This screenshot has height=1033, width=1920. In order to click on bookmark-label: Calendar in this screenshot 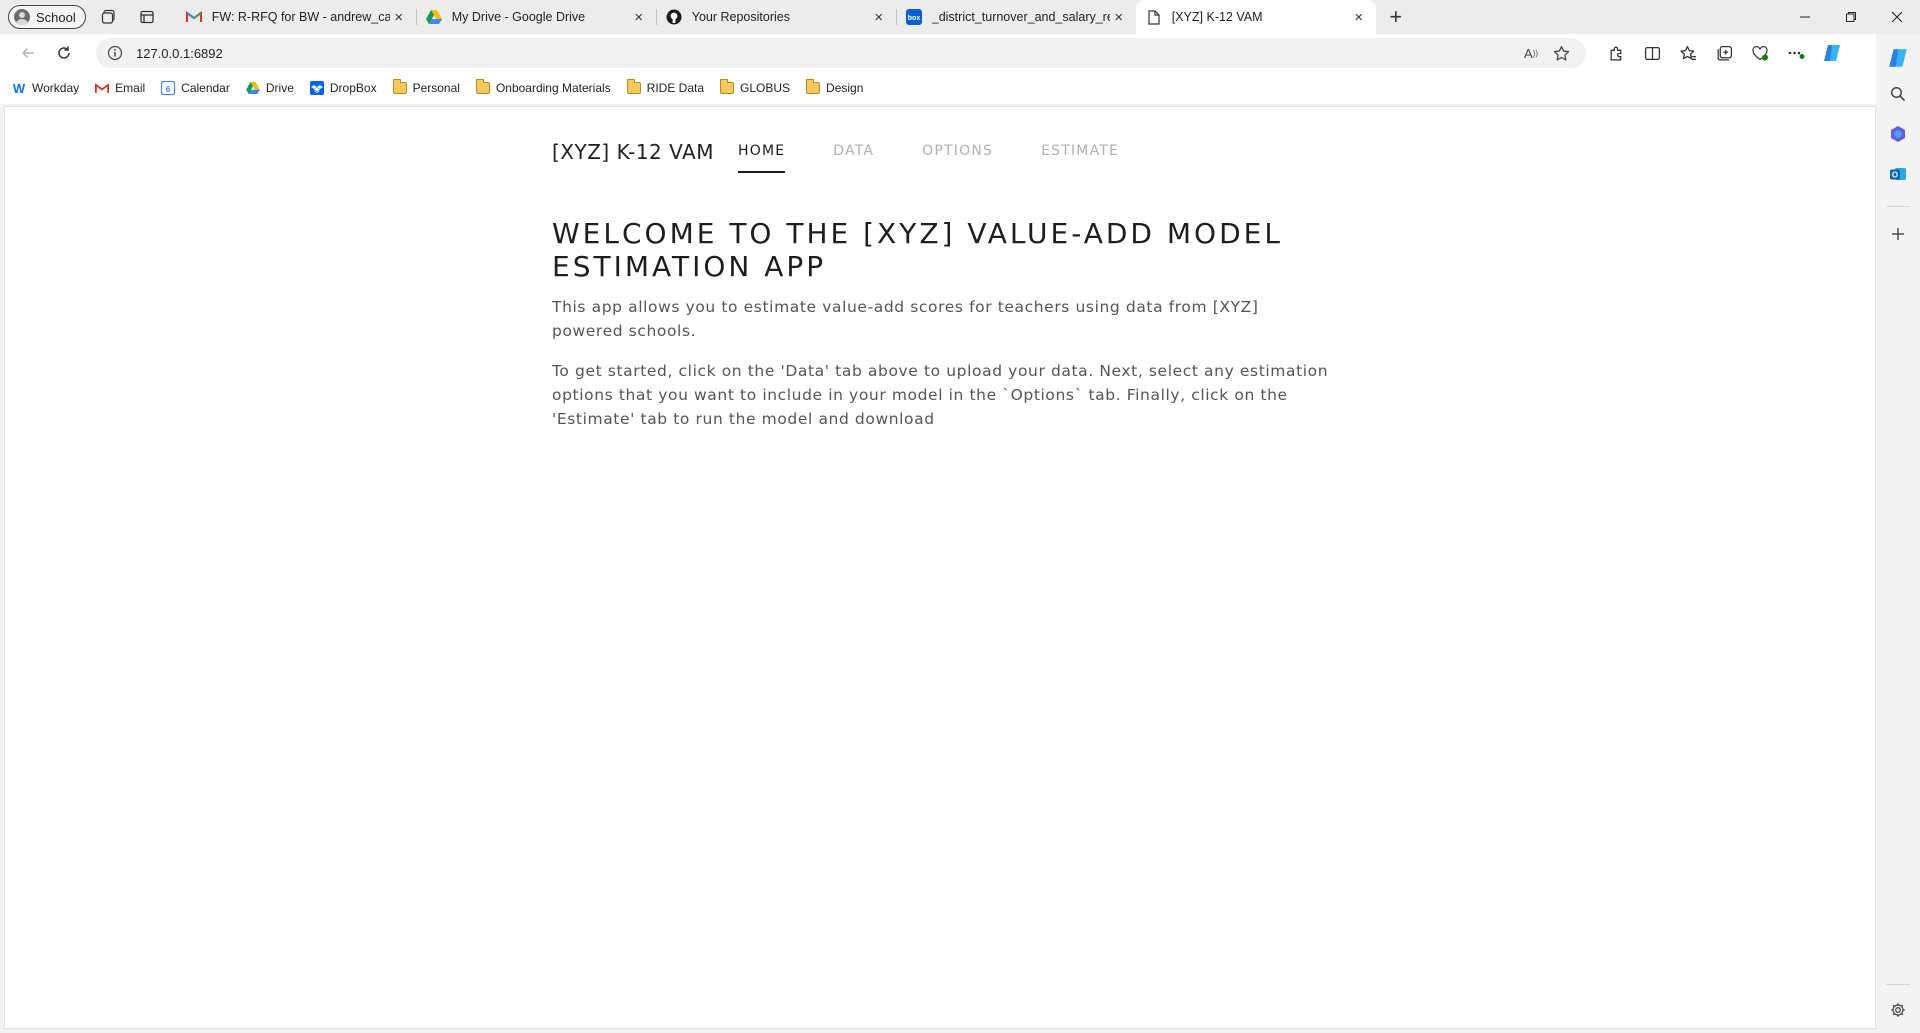, I will do `click(205, 88)`.